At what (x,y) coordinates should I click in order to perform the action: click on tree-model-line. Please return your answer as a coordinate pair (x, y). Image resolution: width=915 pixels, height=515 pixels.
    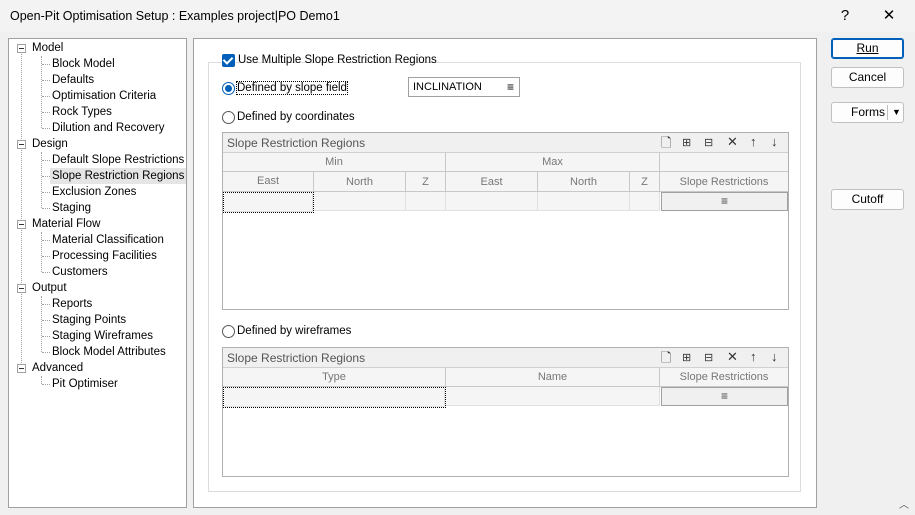
    Looking at the image, I should click on (41, 92).